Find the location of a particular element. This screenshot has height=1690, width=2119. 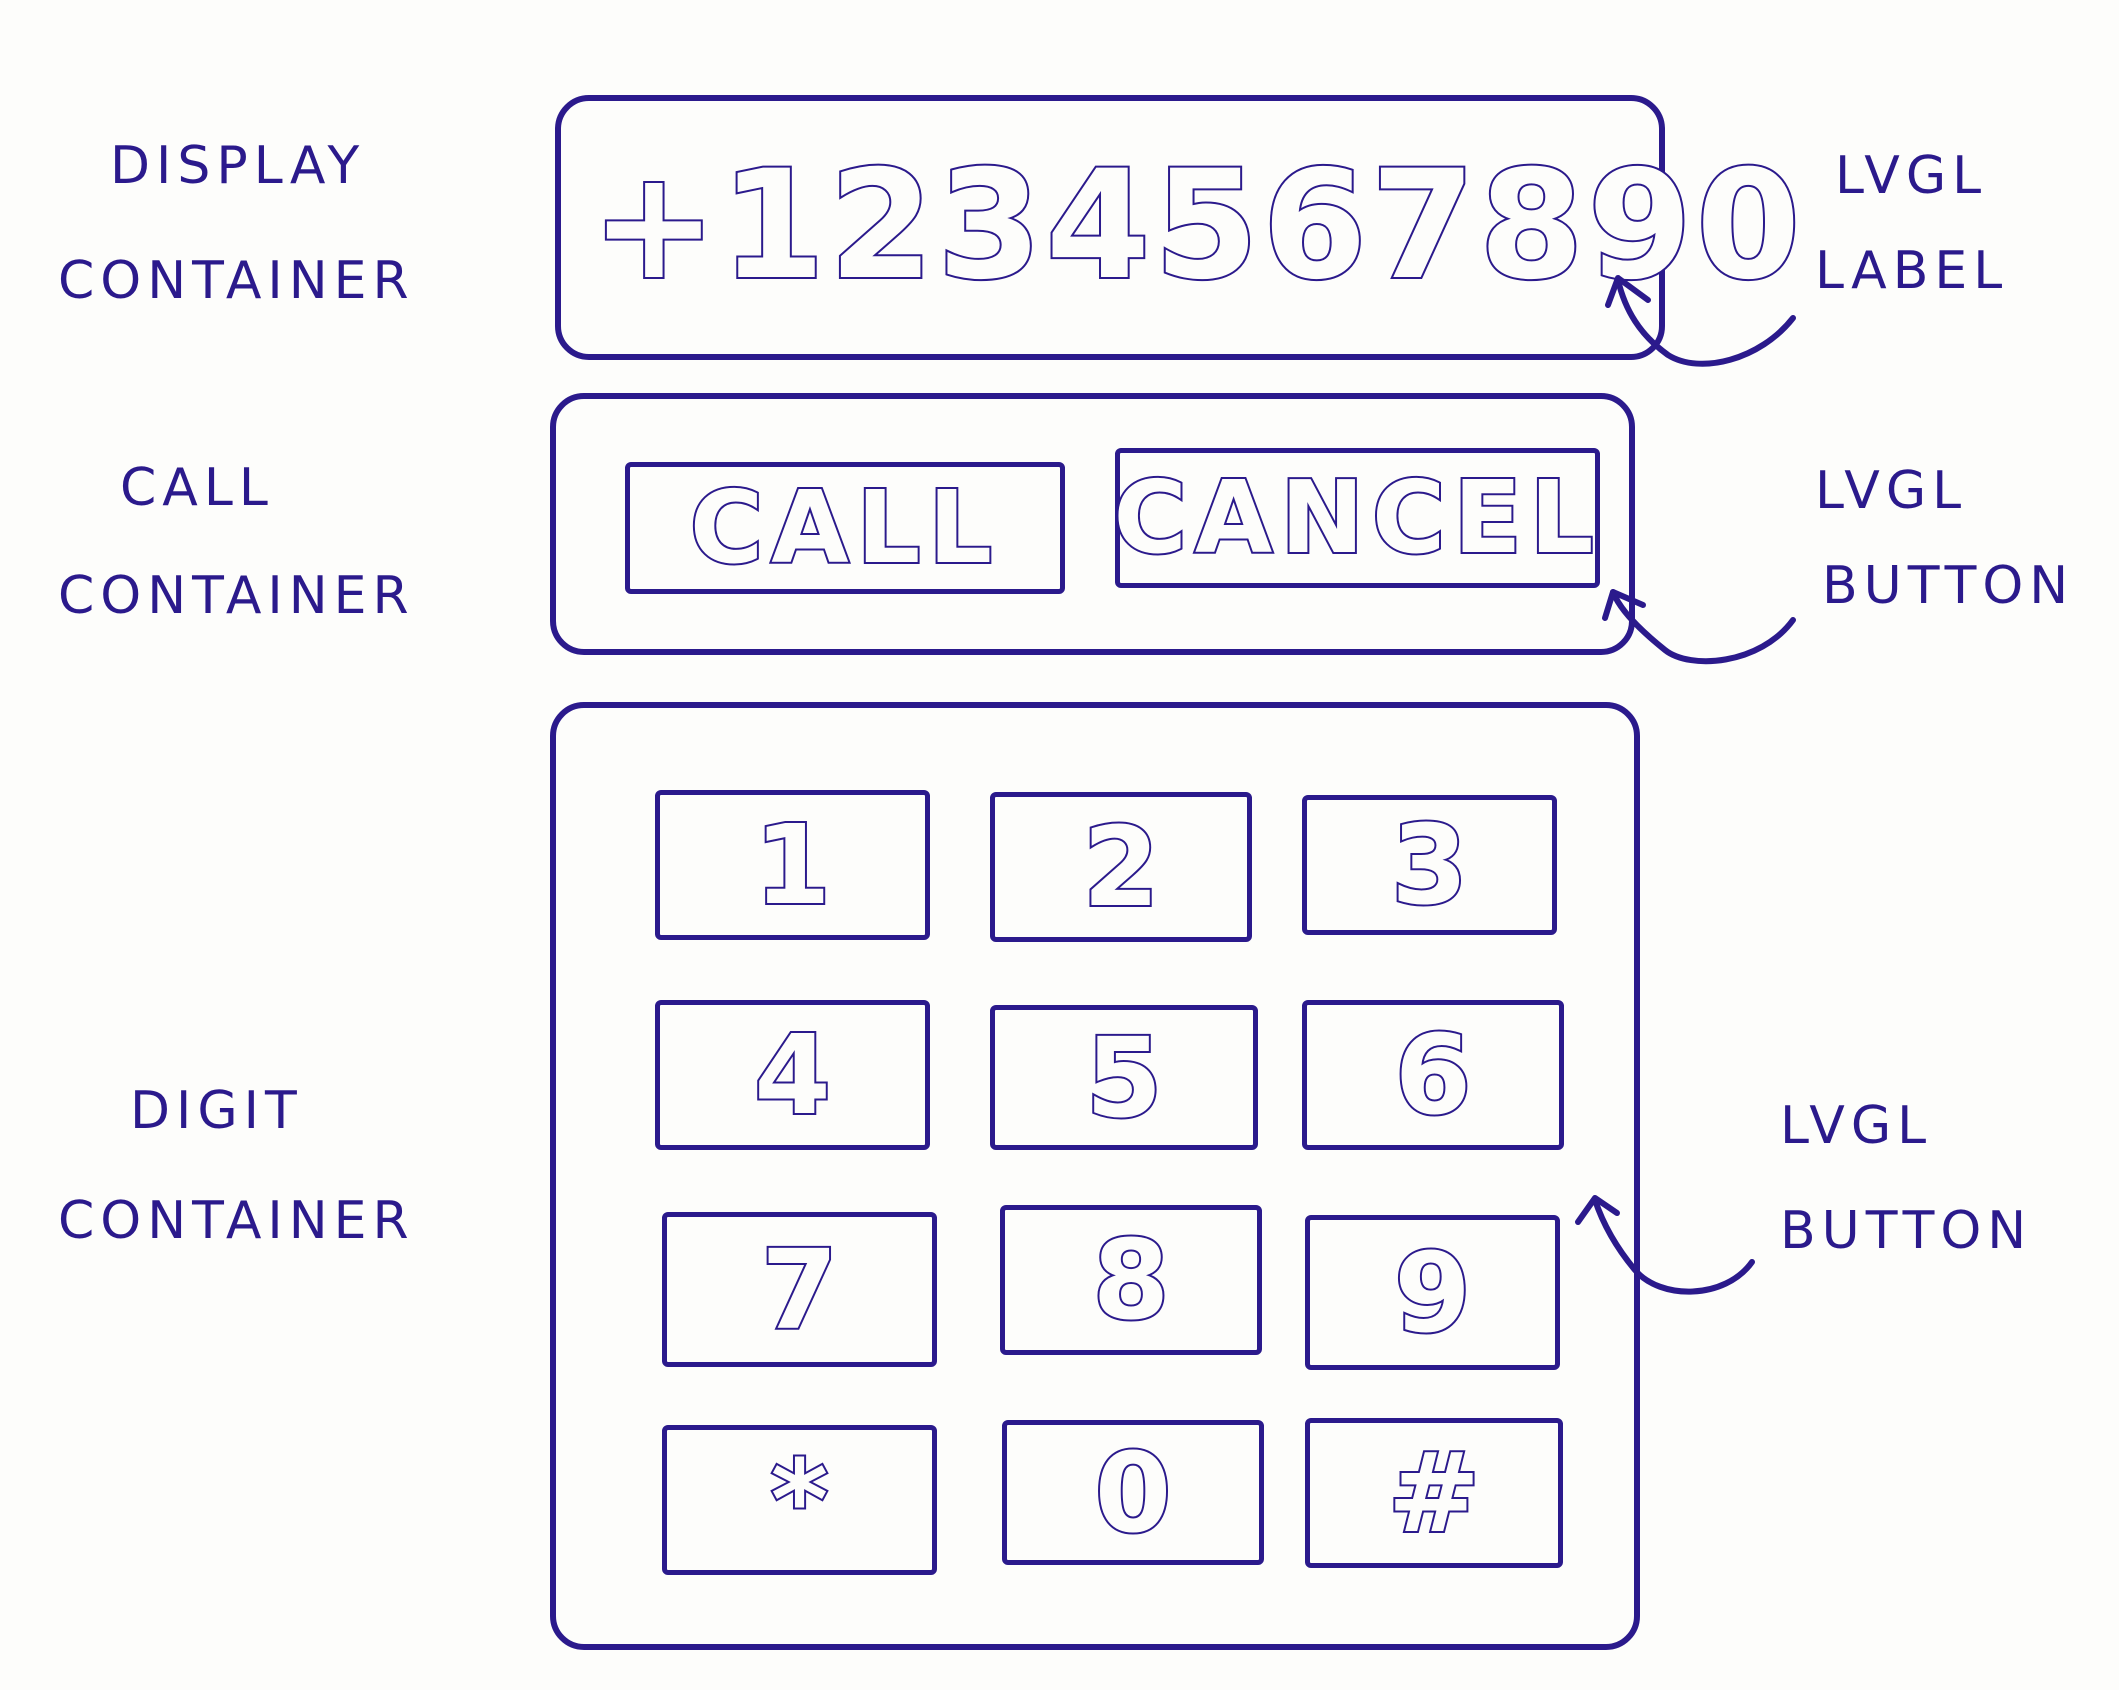

digit-button-4: 4 is located at coordinates (792, 1075).